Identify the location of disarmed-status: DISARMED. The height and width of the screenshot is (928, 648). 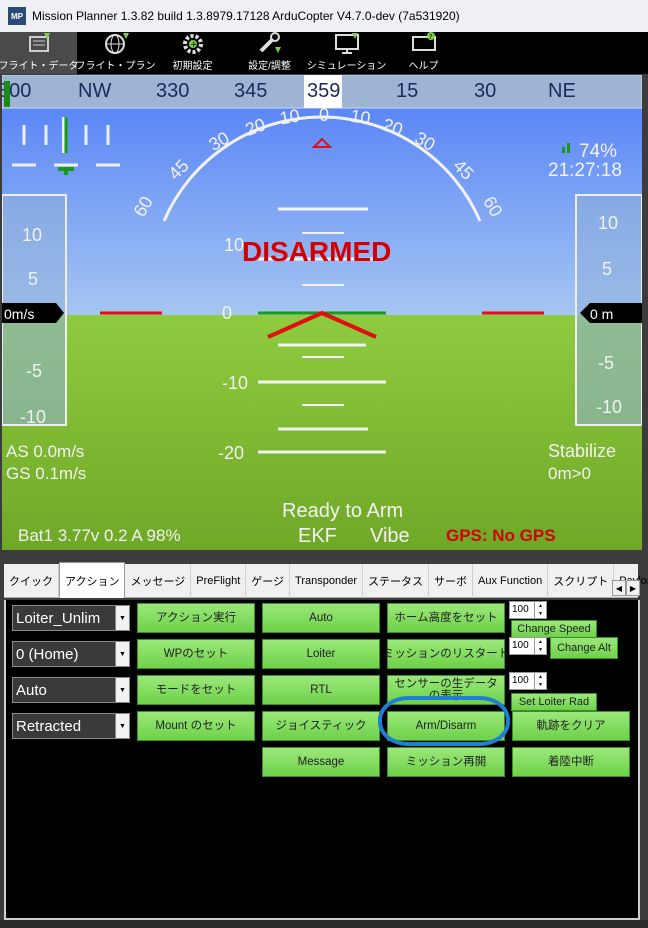
(316, 251).